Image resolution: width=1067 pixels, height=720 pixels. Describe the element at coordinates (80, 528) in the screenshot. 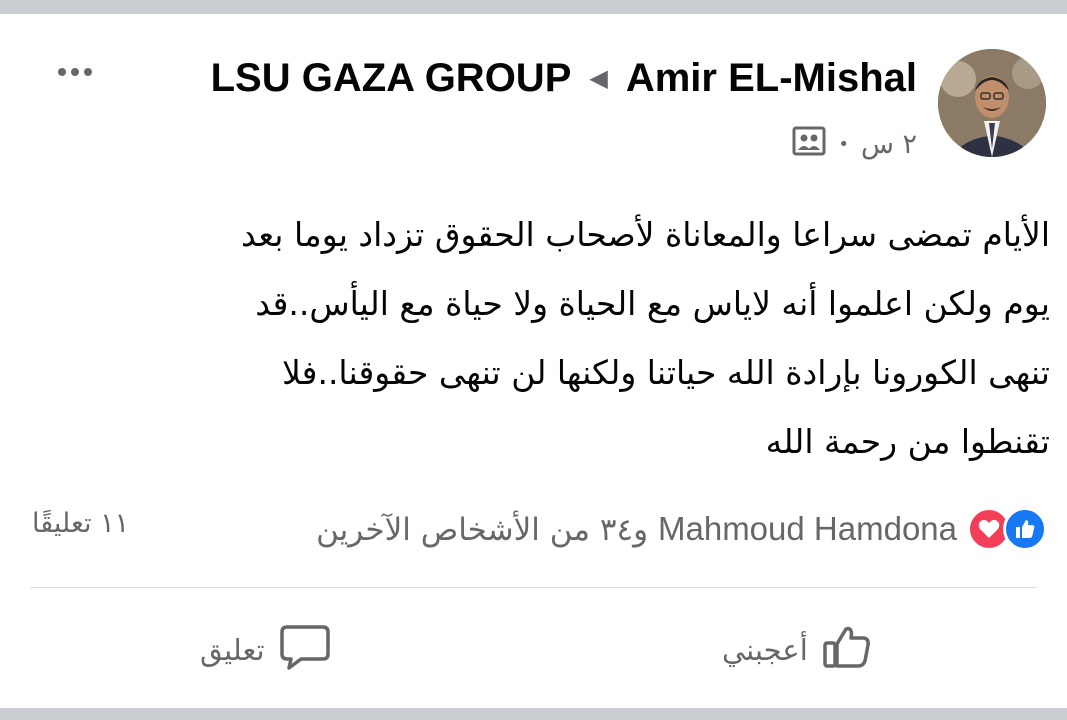

I see `comments-count: ١١ تعليقًا` at that location.